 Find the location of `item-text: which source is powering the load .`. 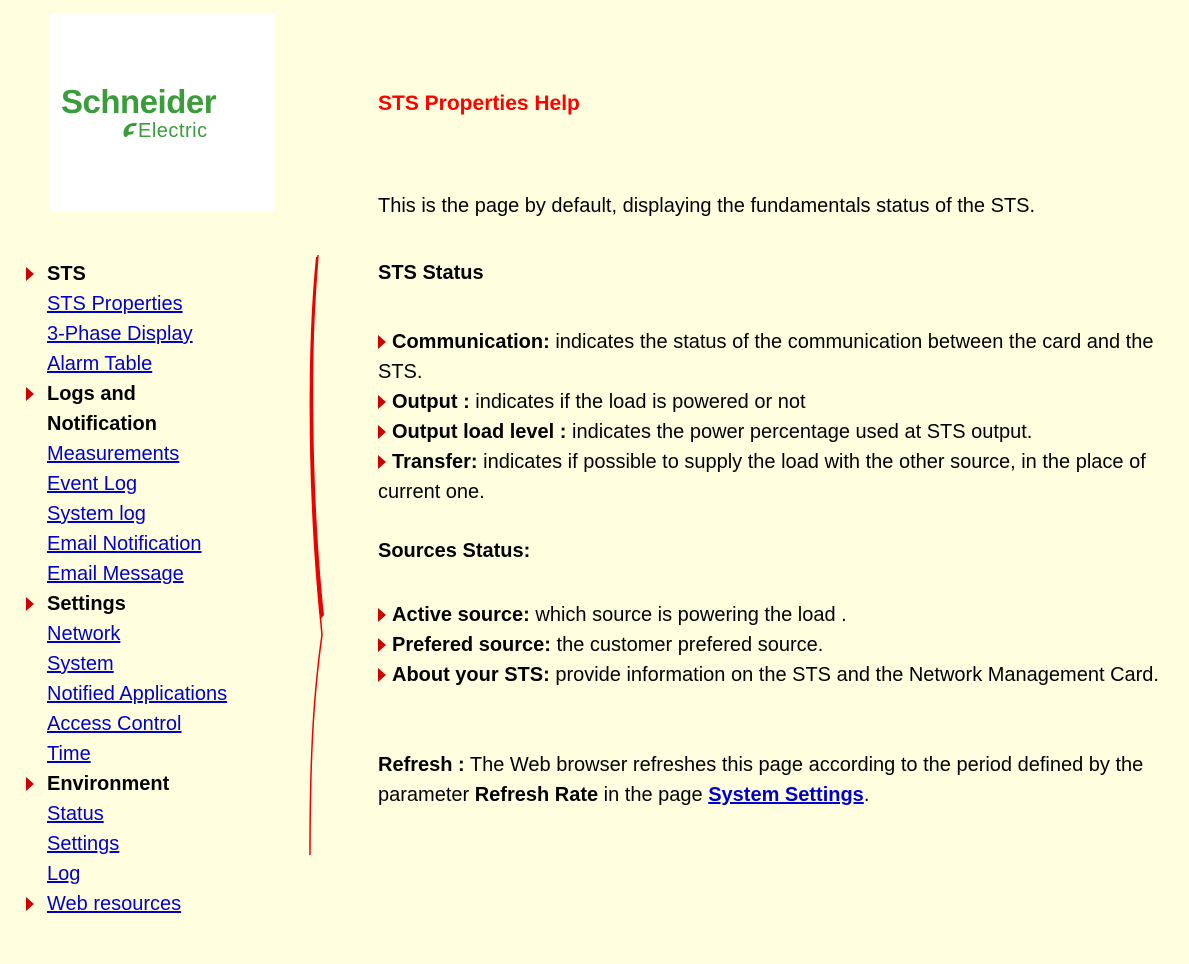

item-text: which source is powering the load . is located at coordinates (688, 615).